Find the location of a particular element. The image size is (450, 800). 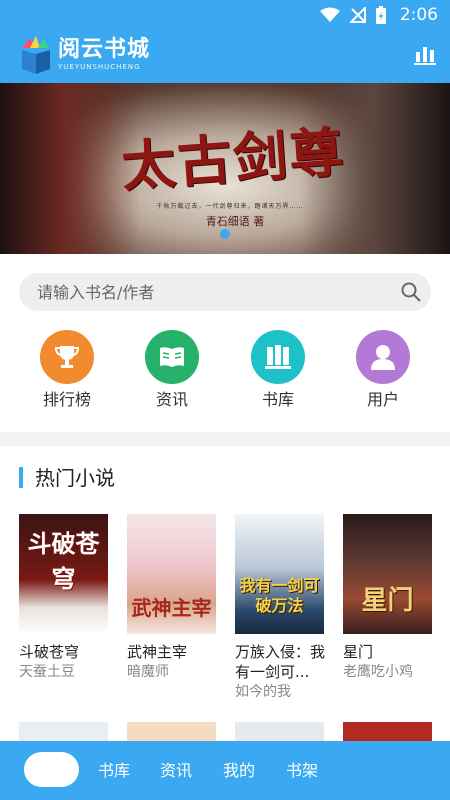

wifi-icon is located at coordinates (330, 15).